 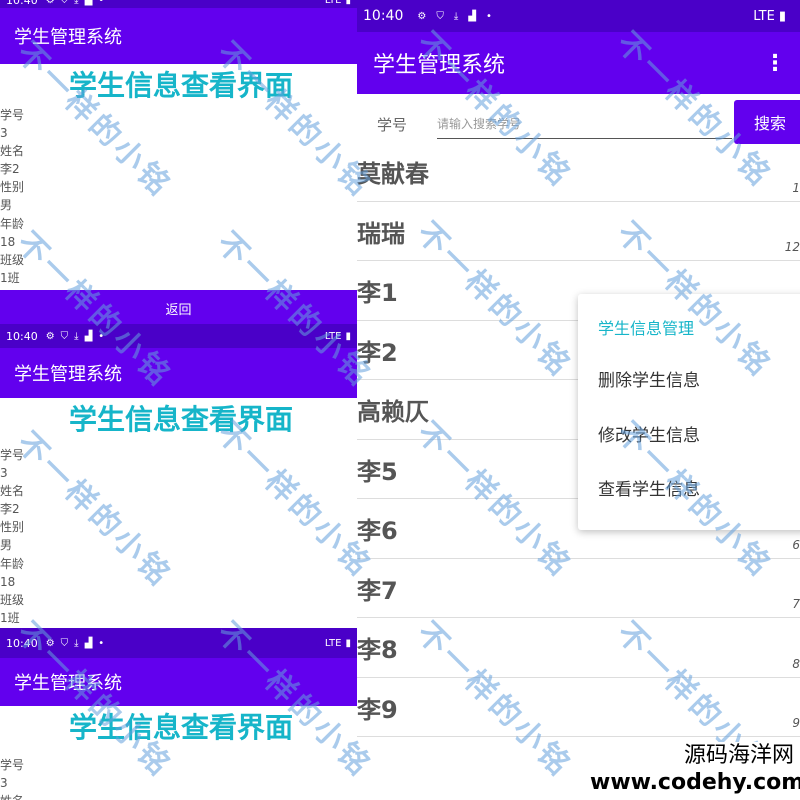 I want to click on student-name: 高赖仄, so click(x=393, y=412).